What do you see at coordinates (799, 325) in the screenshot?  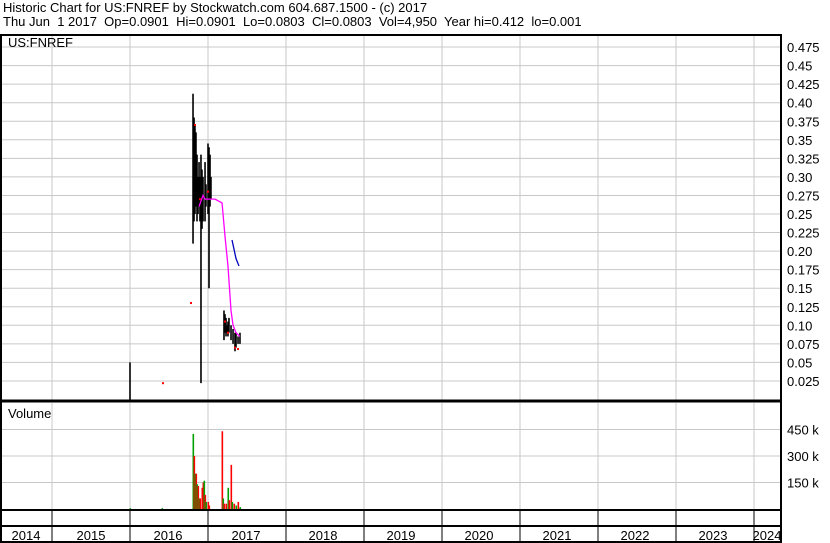 I see `price-tick-label: 0.10` at bounding box center [799, 325].